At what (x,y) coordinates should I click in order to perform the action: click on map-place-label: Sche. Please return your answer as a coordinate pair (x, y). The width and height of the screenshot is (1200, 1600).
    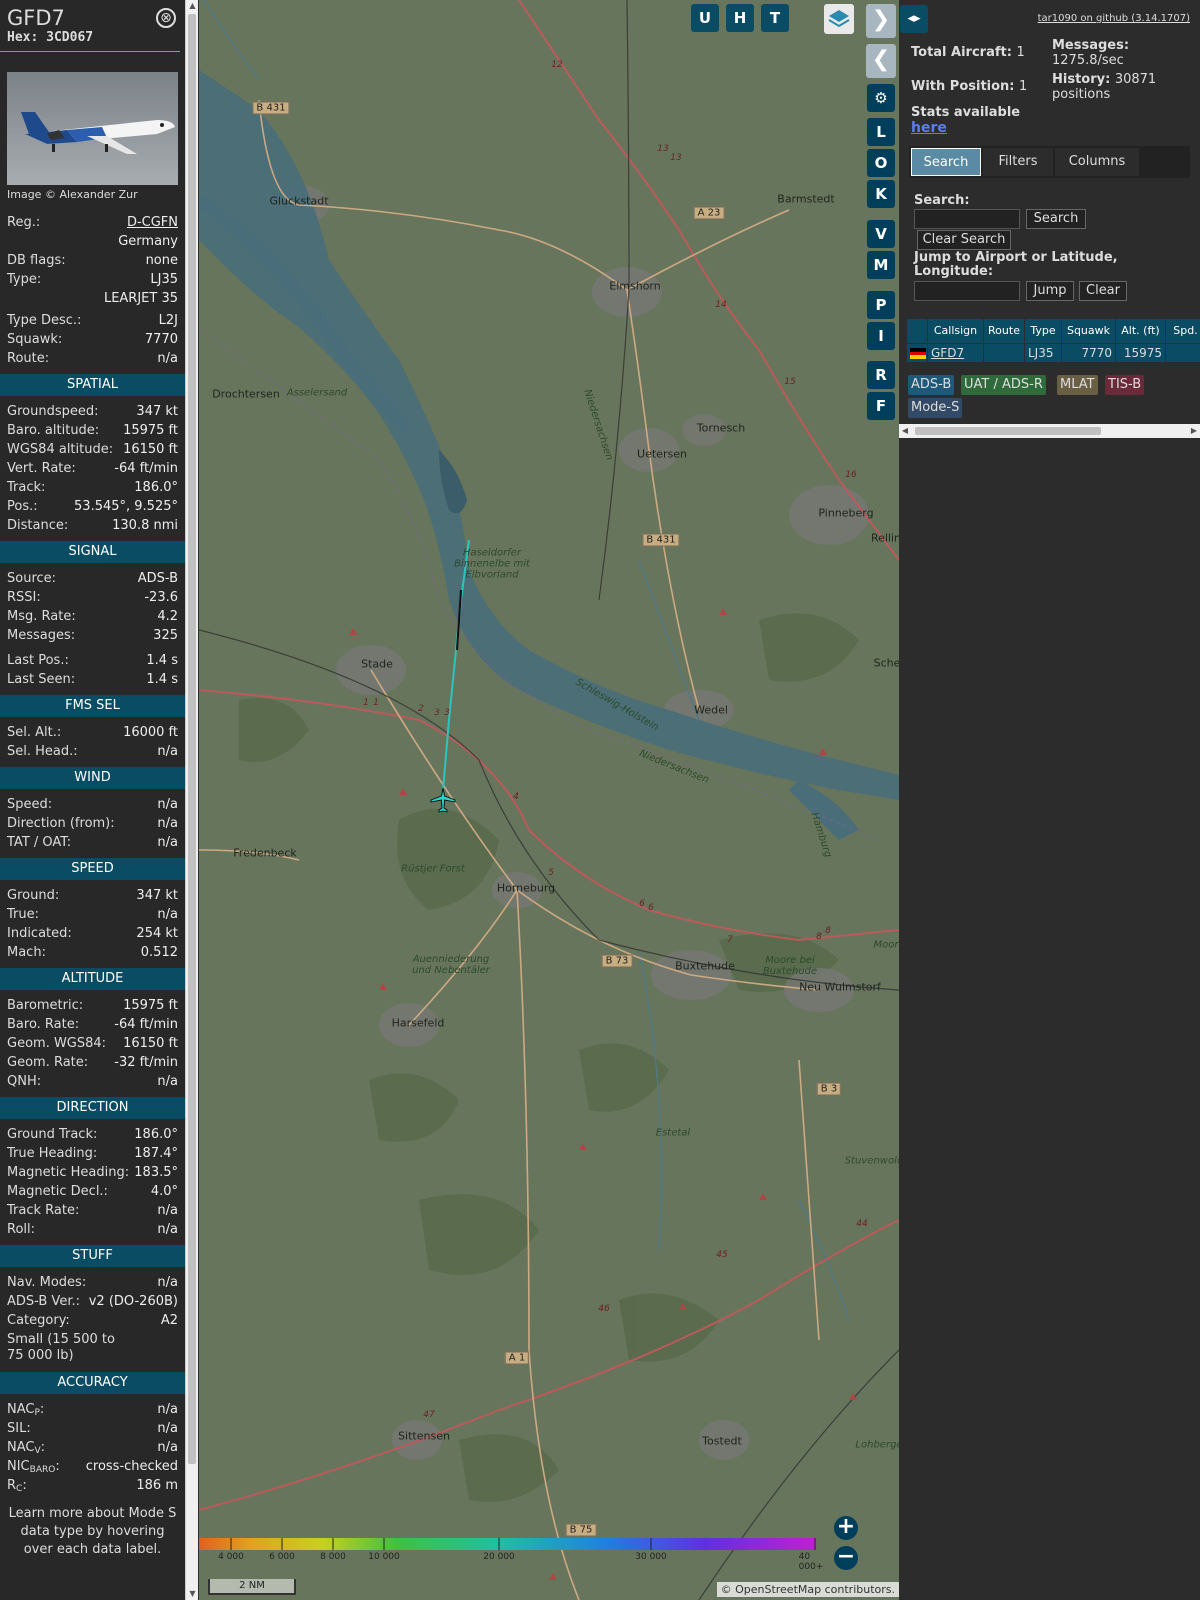
    Looking at the image, I should click on (886, 663).